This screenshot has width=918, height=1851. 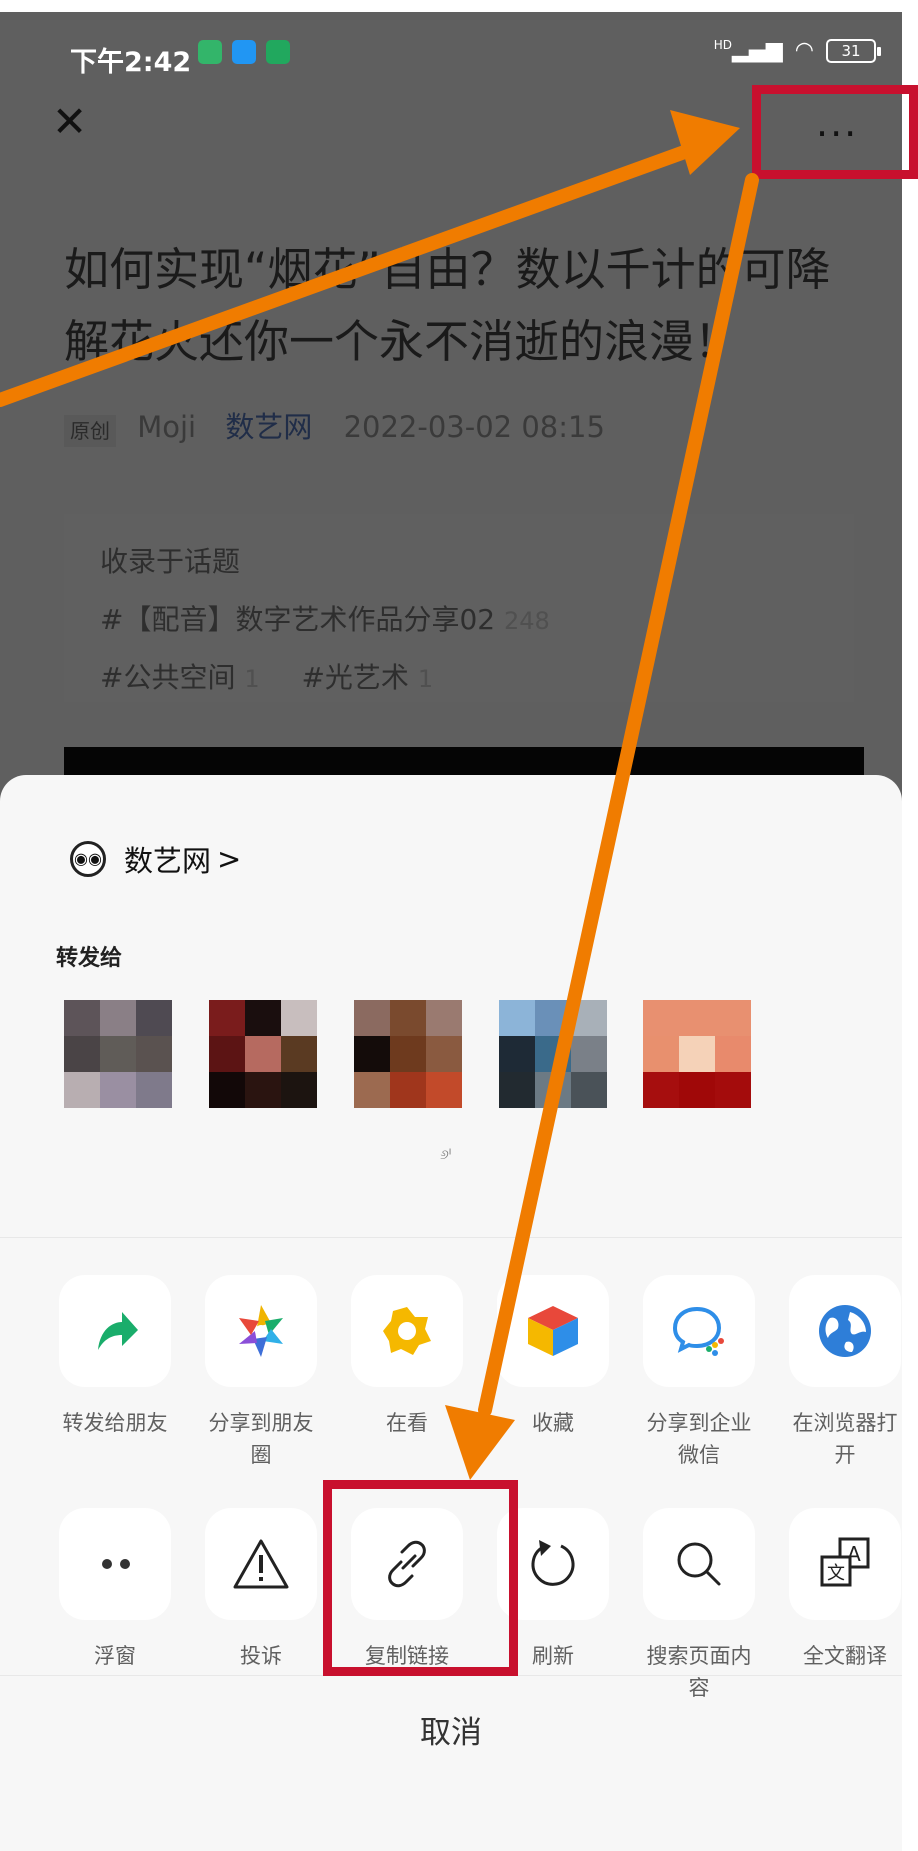 What do you see at coordinates (348, 275) in the screenshot?
I see `arrow-line` at bounding box center [348, 275].